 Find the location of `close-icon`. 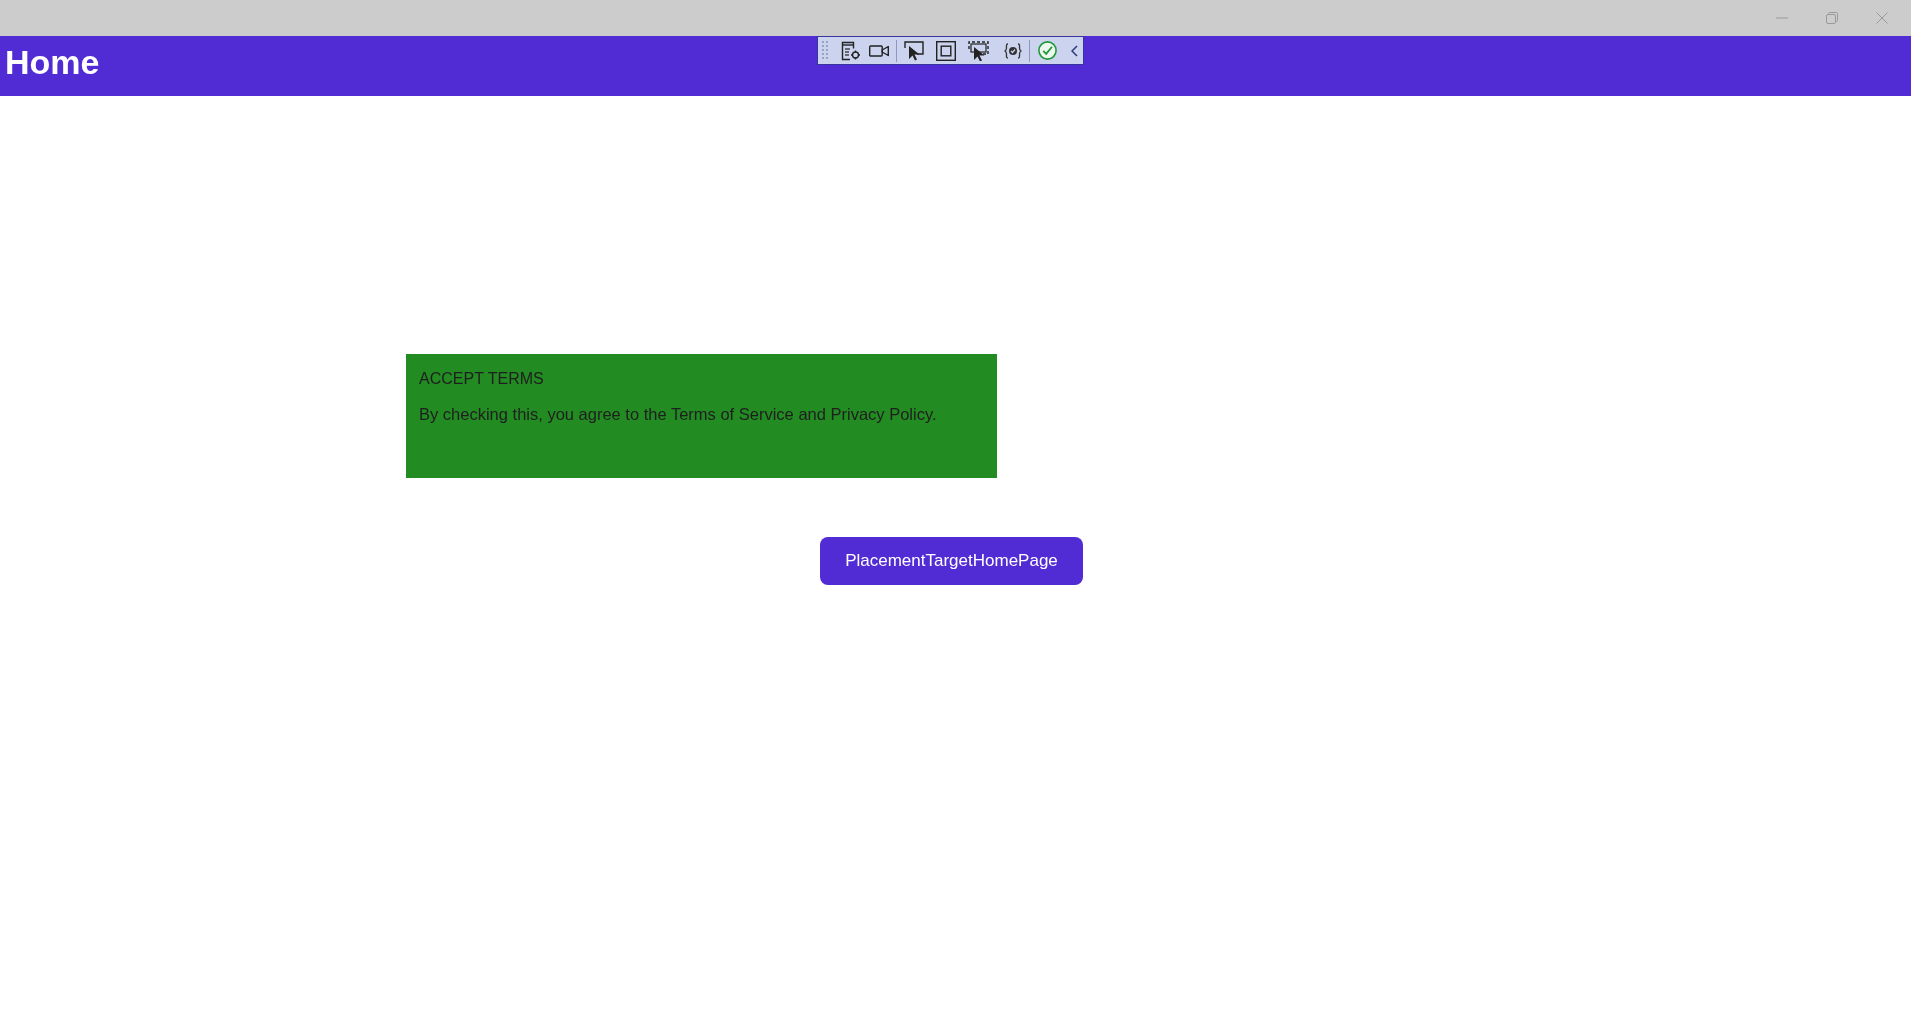

close-icon is located at coordinates (1882, 18).